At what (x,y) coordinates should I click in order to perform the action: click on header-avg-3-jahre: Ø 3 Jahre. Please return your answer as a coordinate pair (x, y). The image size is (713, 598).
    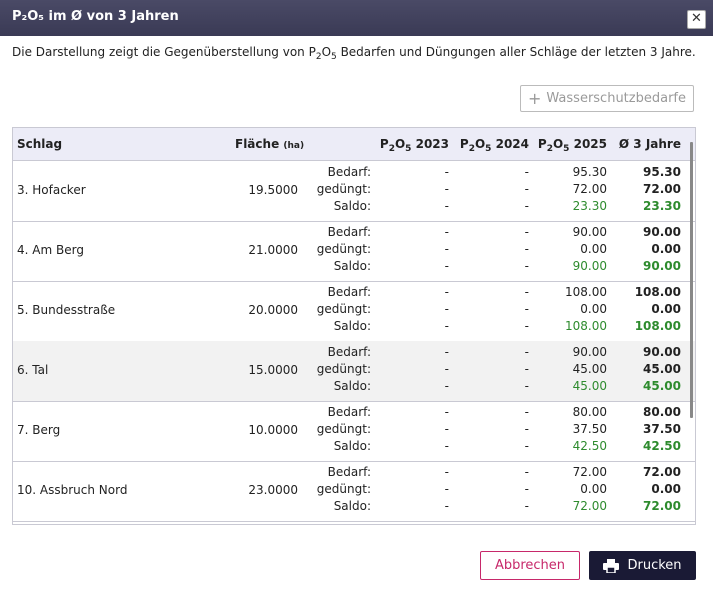
    Looking at the image, I should click on (649, 144).